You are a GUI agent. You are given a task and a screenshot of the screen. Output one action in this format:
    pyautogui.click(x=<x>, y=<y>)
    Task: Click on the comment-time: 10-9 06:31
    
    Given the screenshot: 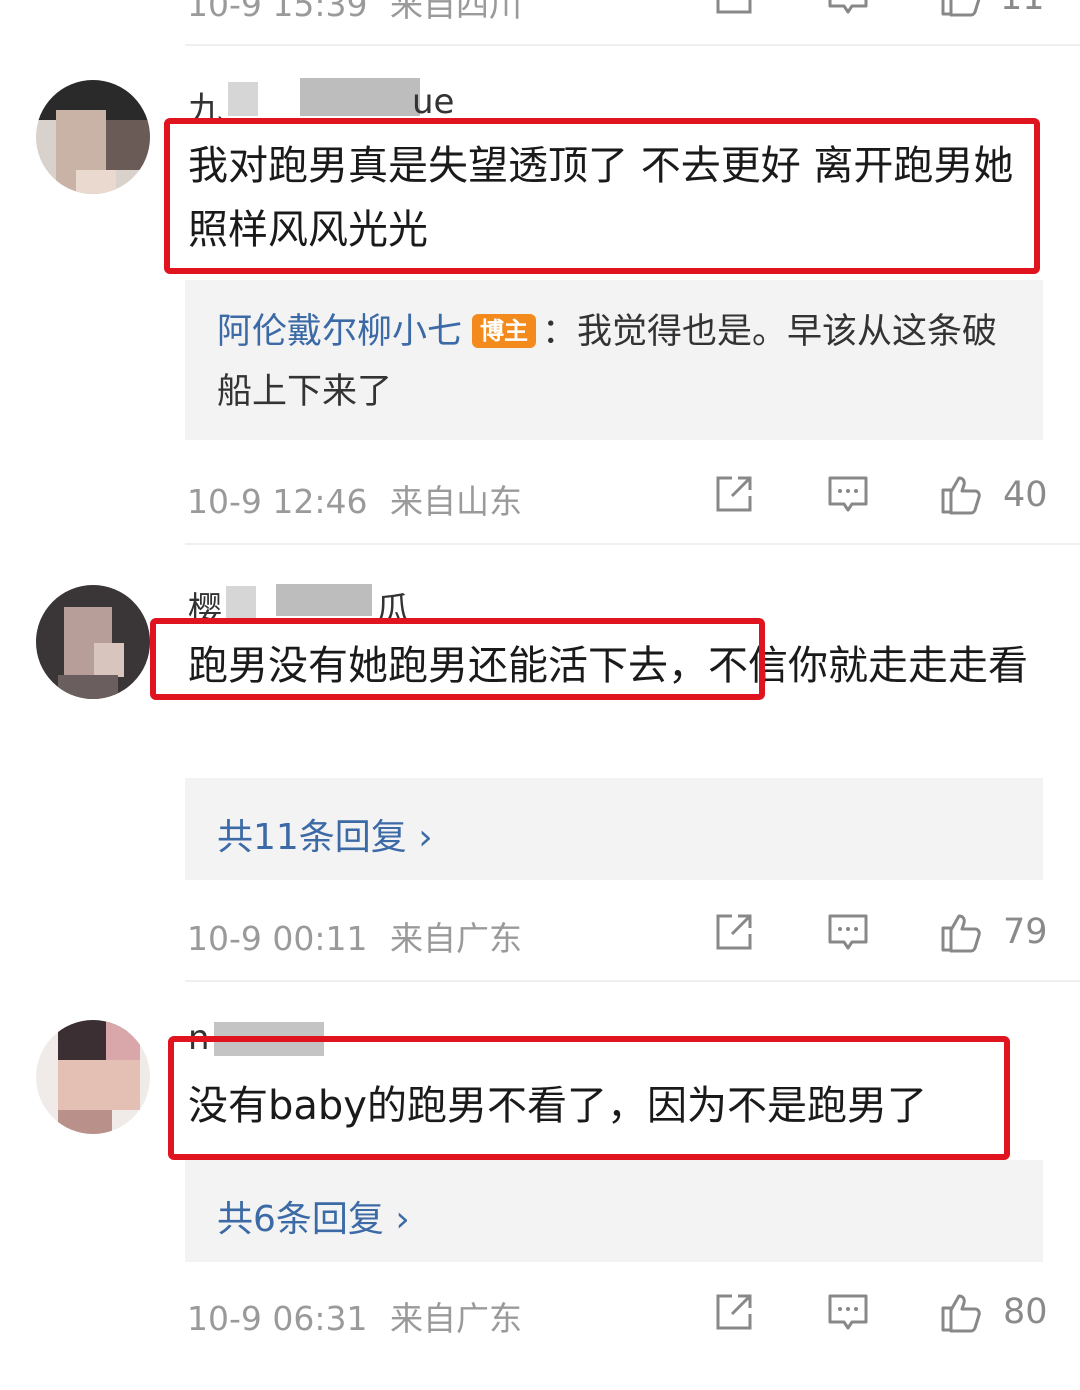 What is the action you would take?
    pyautogui.click(x=277, y=1318)
    